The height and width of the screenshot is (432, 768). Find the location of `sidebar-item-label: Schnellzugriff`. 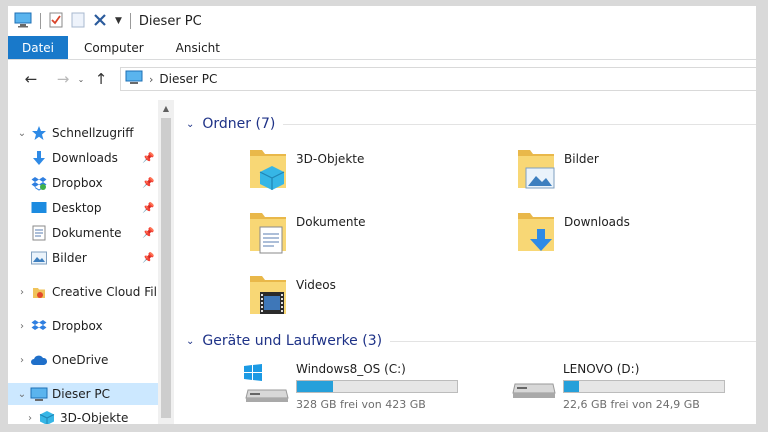

sidebar-item-label: Schnellzugriff is located at coordinates (93, 133).